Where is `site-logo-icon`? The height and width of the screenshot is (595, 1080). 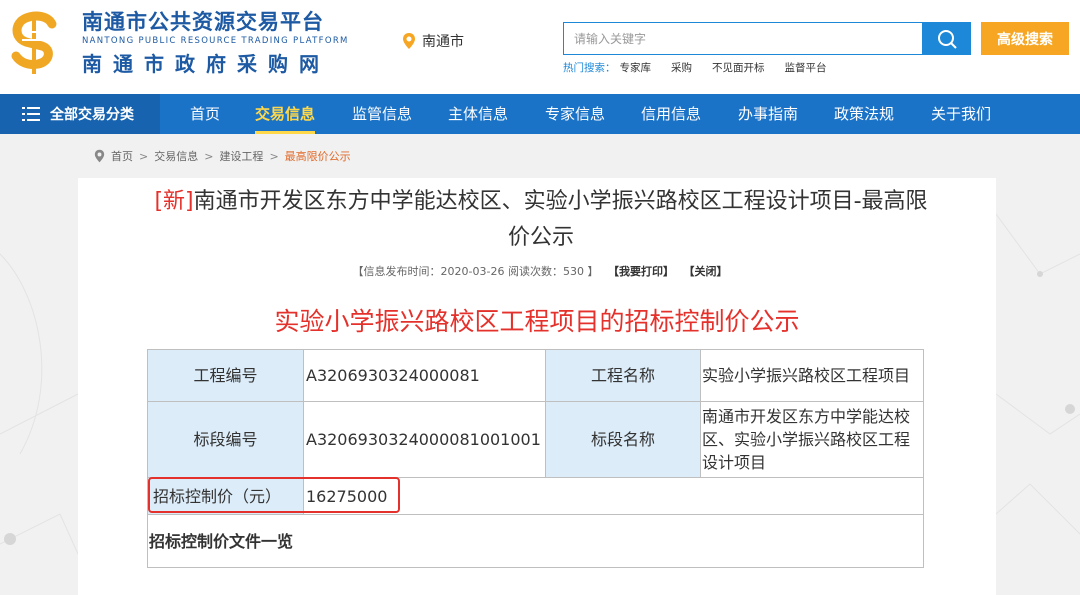 site-logo-icon is located at coordinates (34, 43).